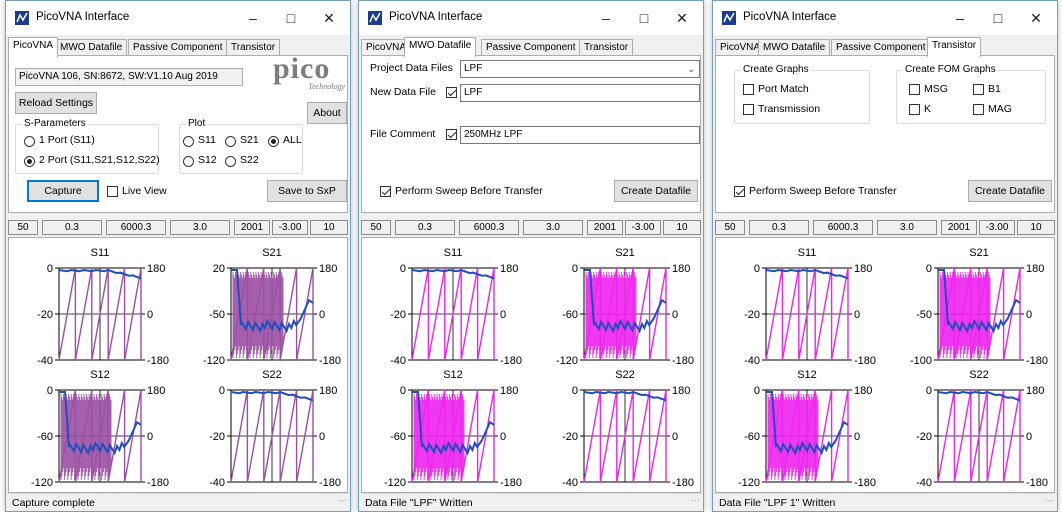 This screenshot has width=1062, height=512. Describe the element at coordinates (136, 227) in the screenshot. I see `stop-freq-field: 6000.3` at that location.